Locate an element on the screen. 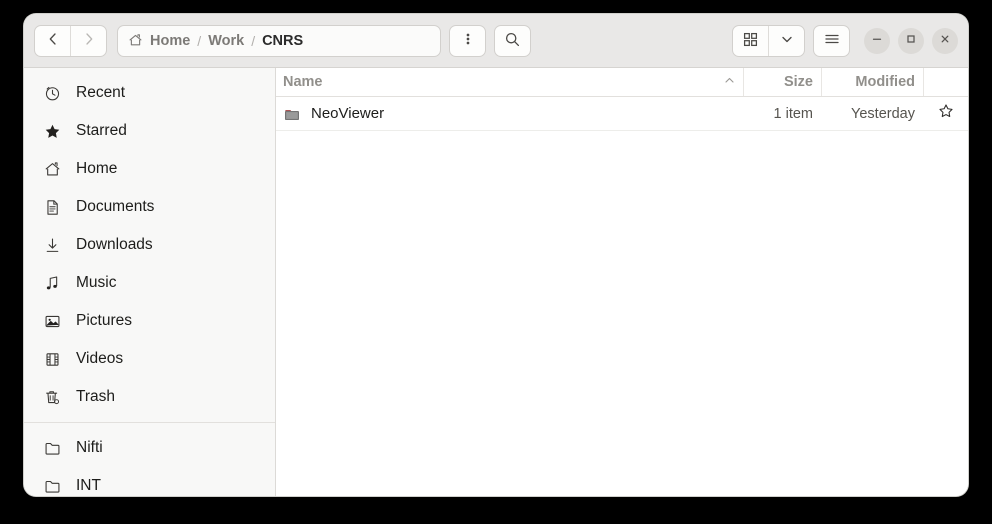 This screenshot has height=524, width=992. hamburger-menu-icon is located at coordinates (832, 40).